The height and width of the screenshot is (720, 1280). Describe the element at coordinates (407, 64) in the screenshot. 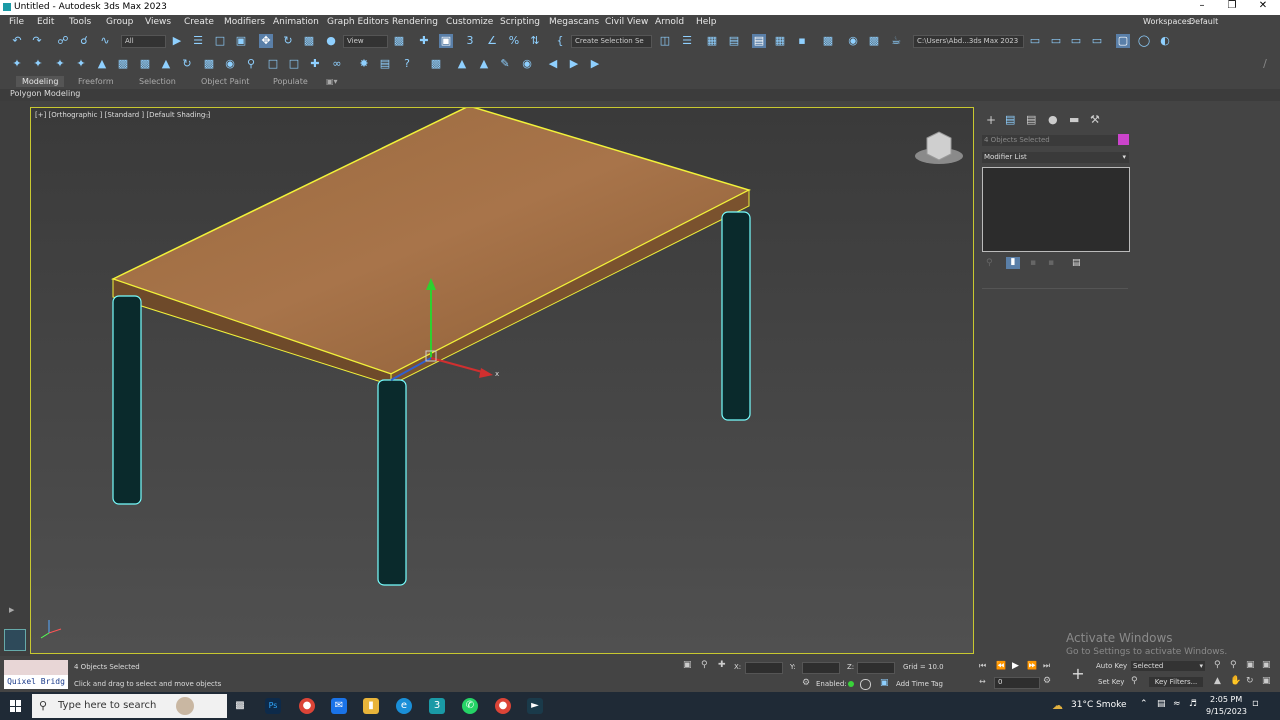

I see `help-icon: ?` at that location.